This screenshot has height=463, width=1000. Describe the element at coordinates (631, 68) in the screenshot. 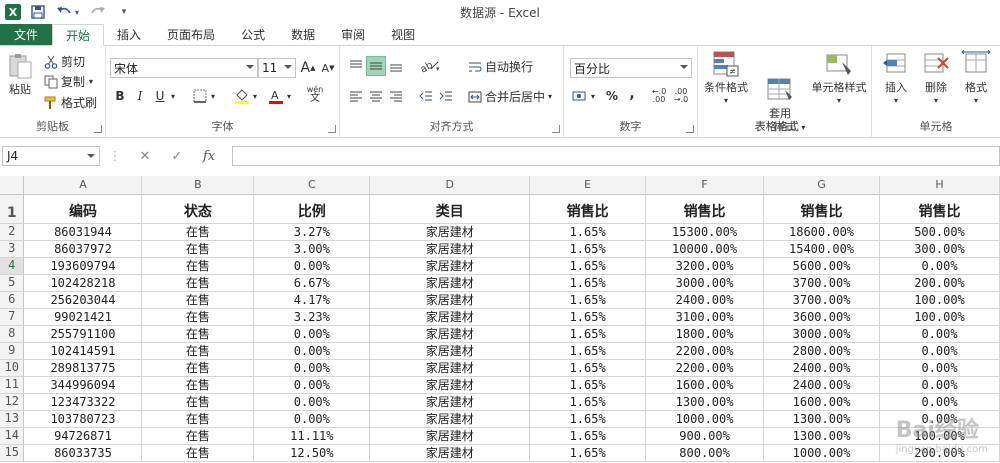

I see `number-format-combo: 百分比` at that location.